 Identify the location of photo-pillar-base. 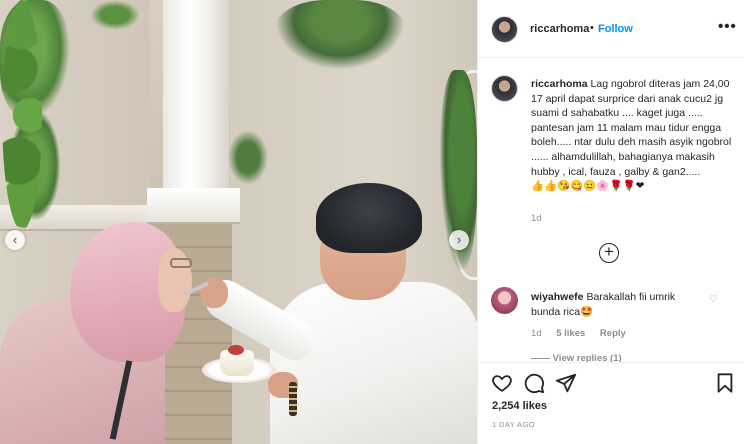
(193, 206).